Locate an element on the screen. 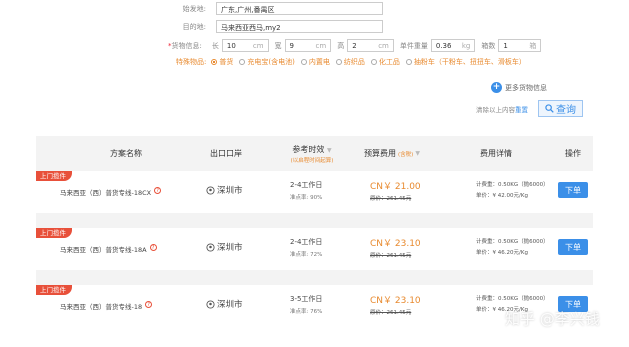 Image resolution: width=629 pixels, height=347 pixels. origin-input: 广东,广州,番禺区 is located at coordinates (299, 8).